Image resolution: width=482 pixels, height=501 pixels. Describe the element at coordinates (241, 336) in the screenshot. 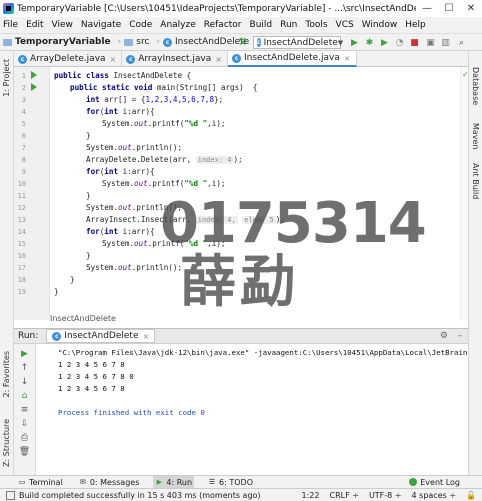

I see `run-panel-header: Run: c InsectAndDelete × ⚙ –` at that location.